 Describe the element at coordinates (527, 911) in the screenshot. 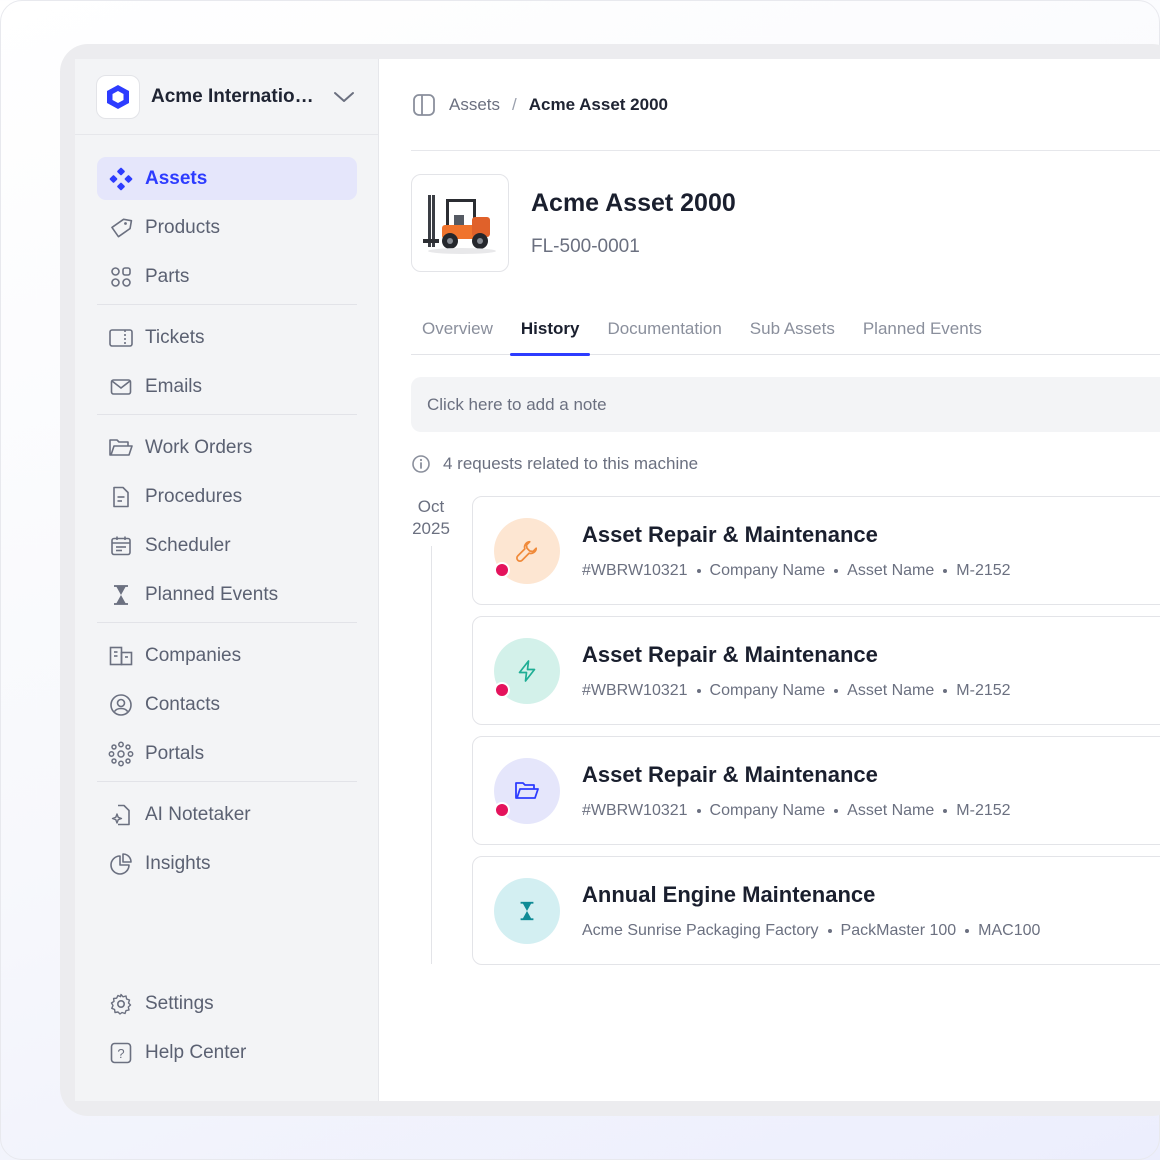

I see `hourglass-icon` at that location.